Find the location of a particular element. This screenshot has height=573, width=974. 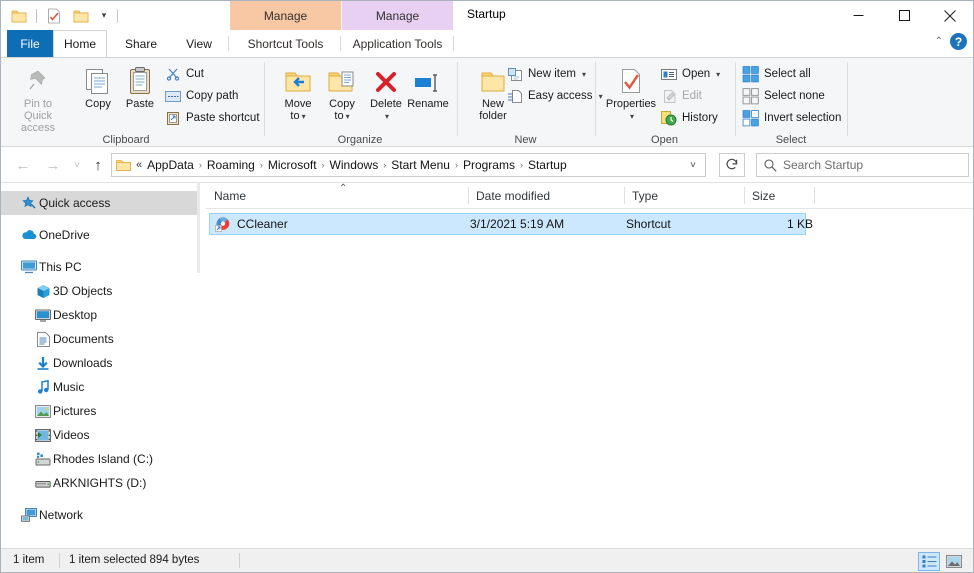

breadcrumb-windows: Windows is located at coordinates (354, 165).